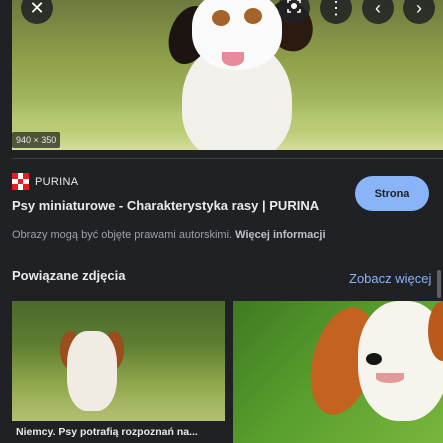 Image resolution: width=443 pixels, height=443 pixels. Describe the element at coordinates (92, 371) in the screenshot. I see `dog-figure` at that location.